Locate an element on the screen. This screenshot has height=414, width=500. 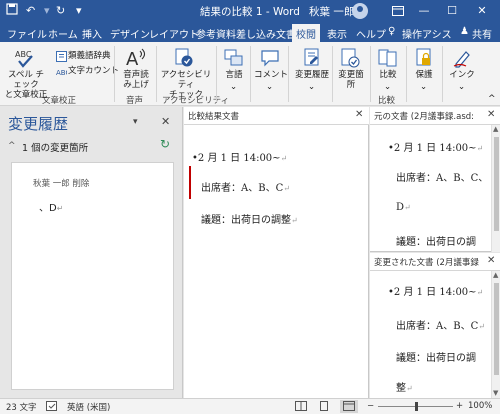
tab-file: ファイル is located at coordinates (27, 33).